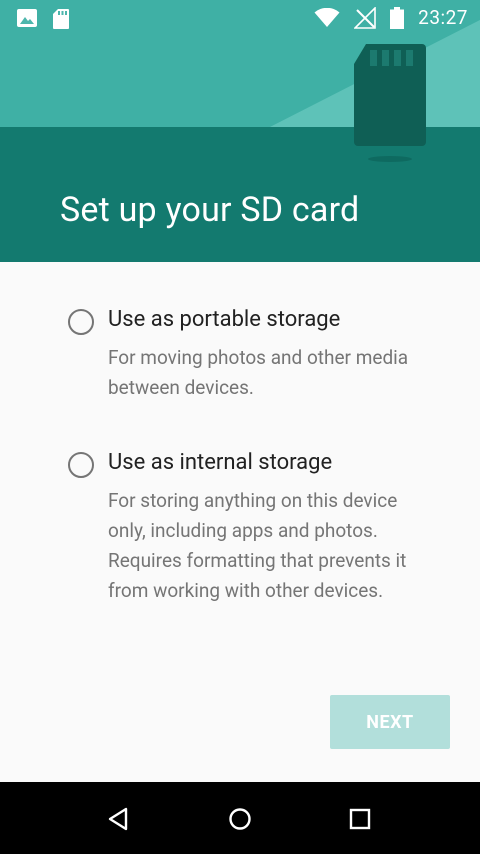  I want to click on navigation-bar, so click(240, 818).